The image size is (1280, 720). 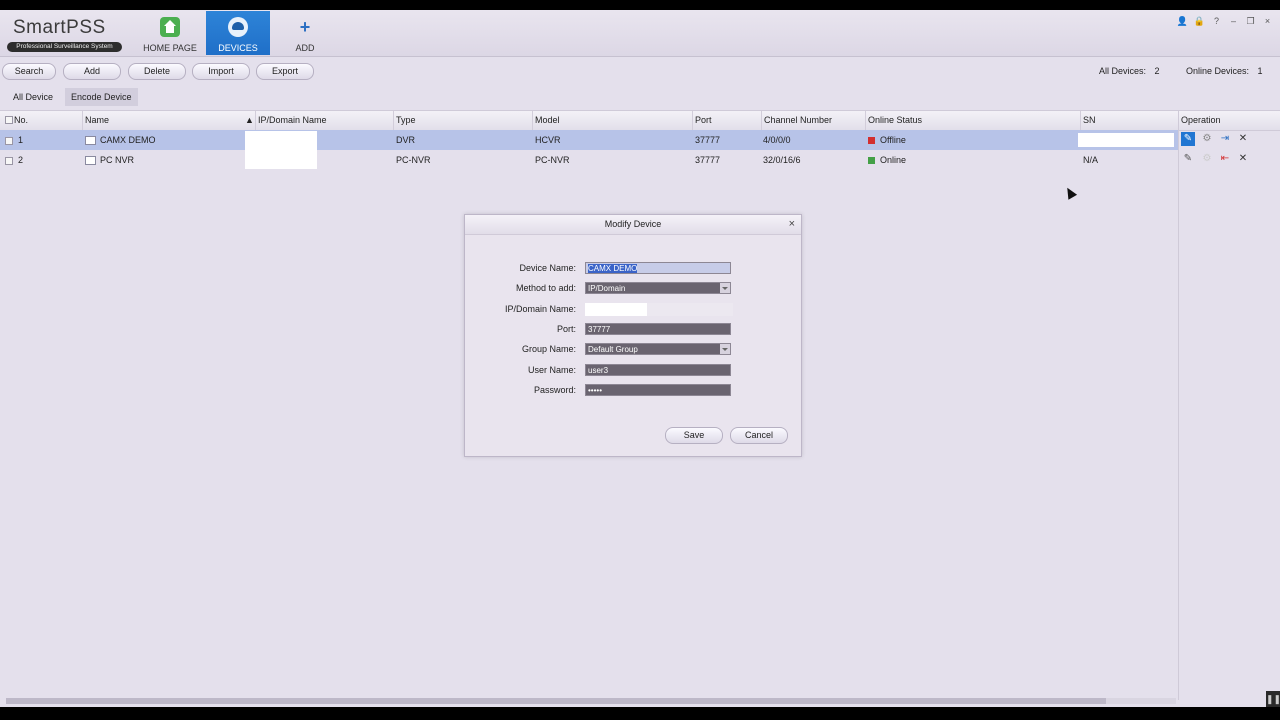 What do you see at coordinates (1088, 120) in the screenshot?
I see `col-sn: SN` at bounding box center [1088, 120].